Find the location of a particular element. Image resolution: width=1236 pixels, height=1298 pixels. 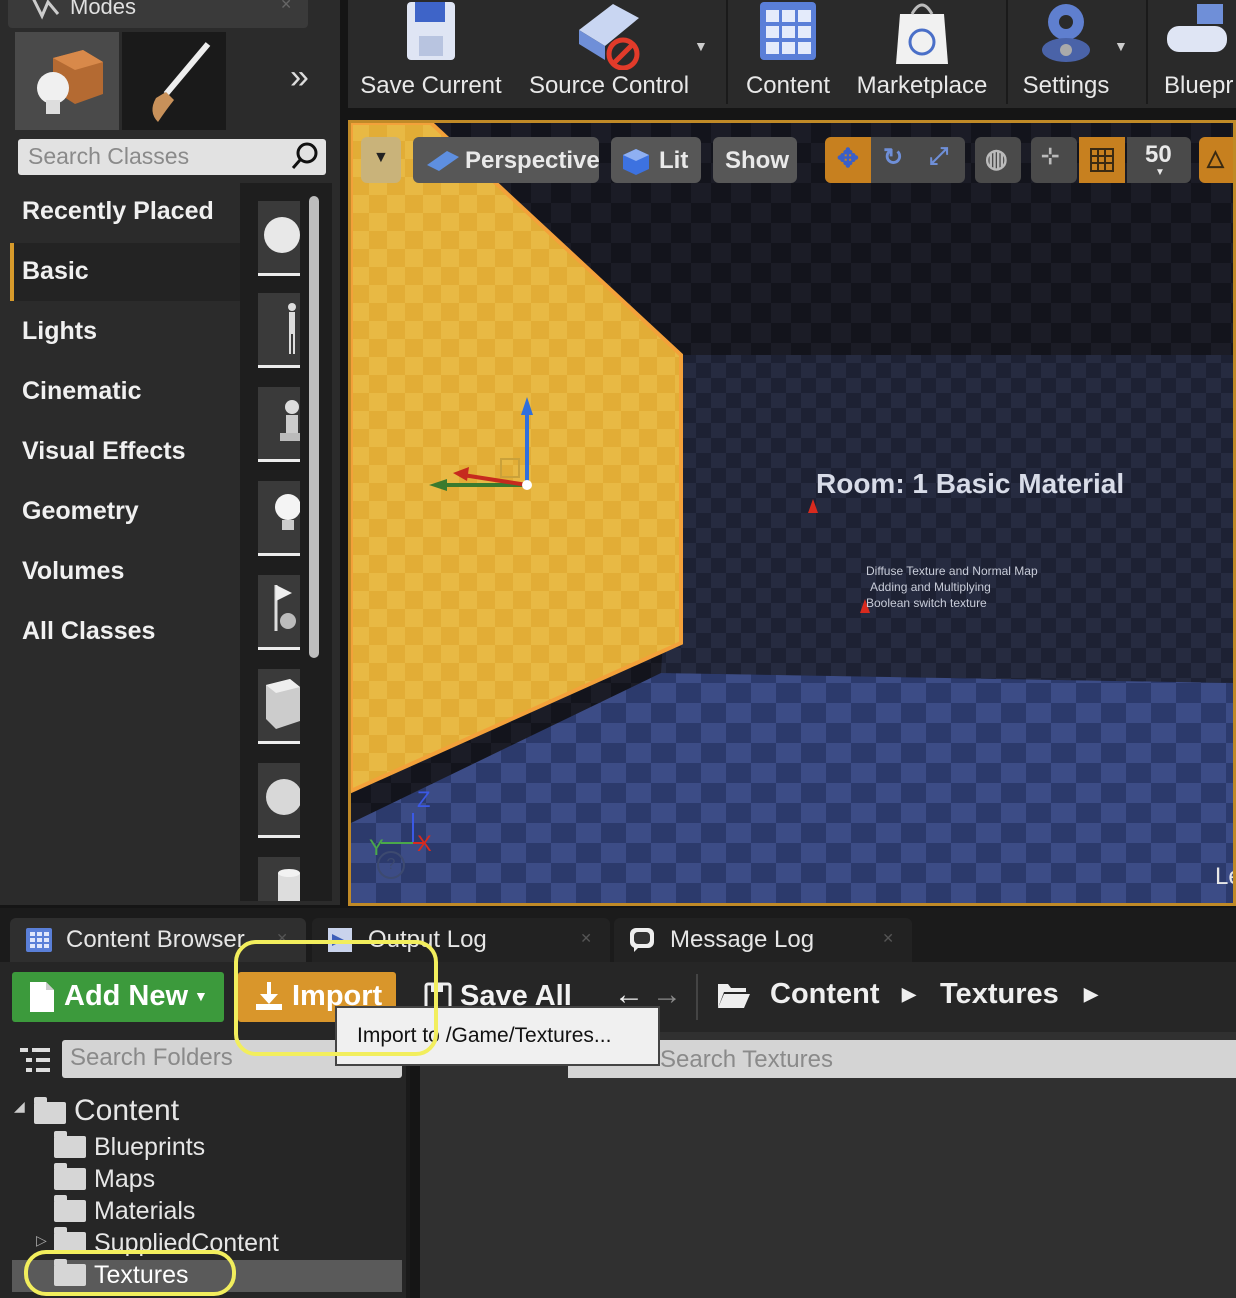

paint-mode-button is located at coordinates (174, 81).